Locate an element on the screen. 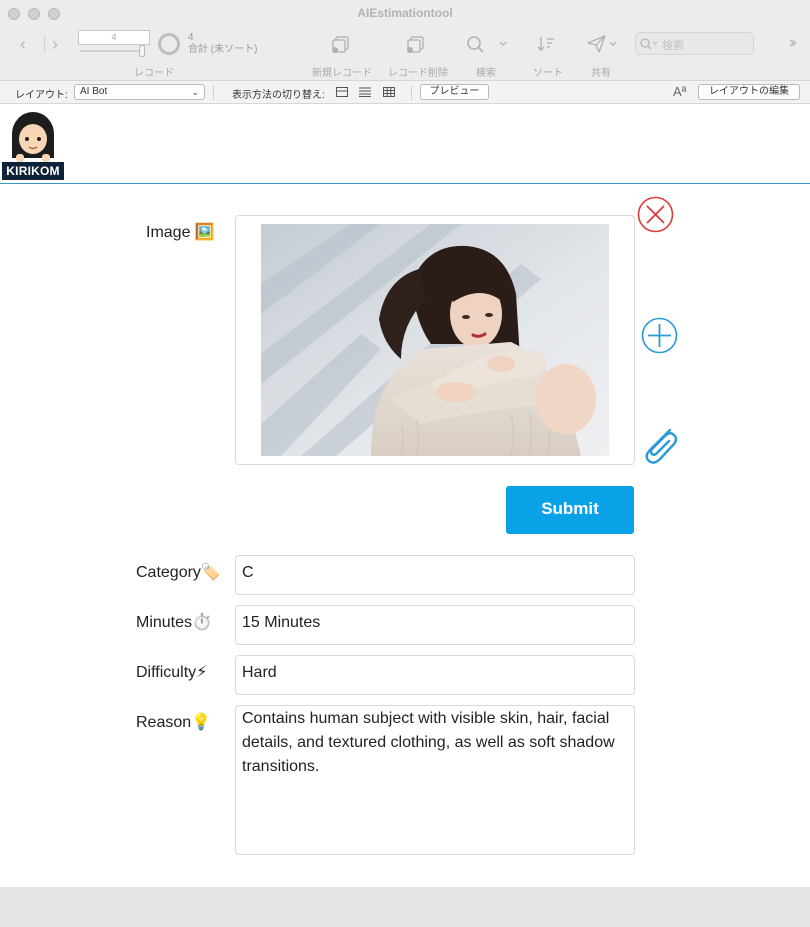  back-icon: ‹ is located at coordinates (23, 44).